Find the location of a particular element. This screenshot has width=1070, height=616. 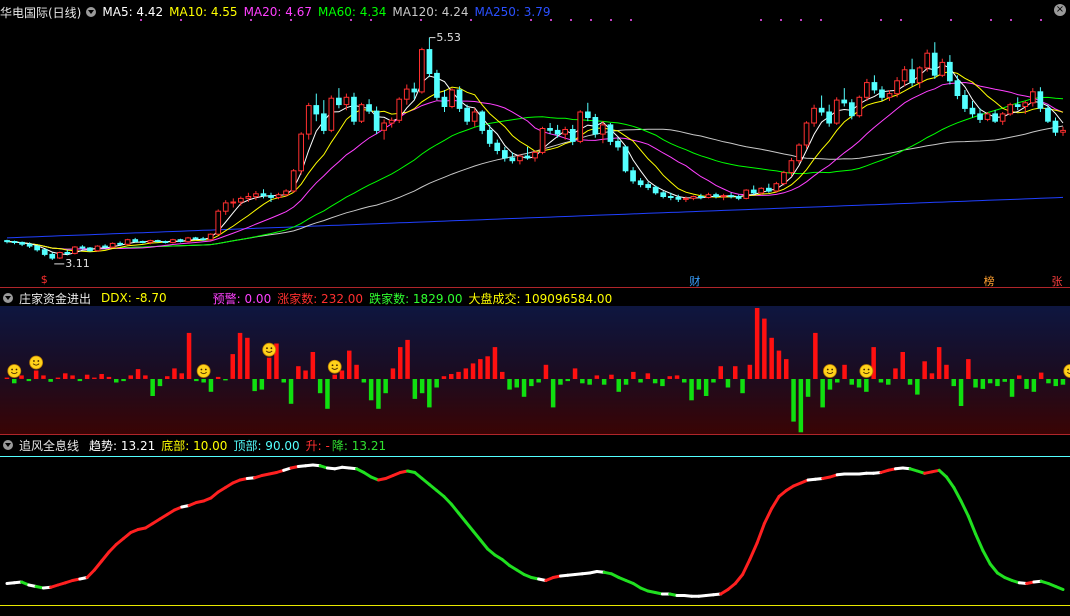

event-marker: 张 is located at coordinates (1056, 281).